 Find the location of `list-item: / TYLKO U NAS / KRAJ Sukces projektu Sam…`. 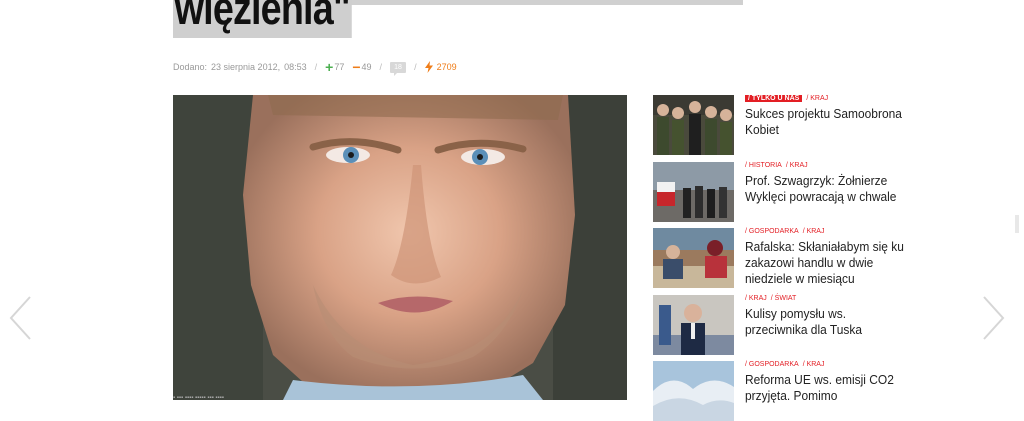

list-item: / TYLKO U NAS / KRAJ Sukces projektu Sam… is located at coordinates (788, 125).